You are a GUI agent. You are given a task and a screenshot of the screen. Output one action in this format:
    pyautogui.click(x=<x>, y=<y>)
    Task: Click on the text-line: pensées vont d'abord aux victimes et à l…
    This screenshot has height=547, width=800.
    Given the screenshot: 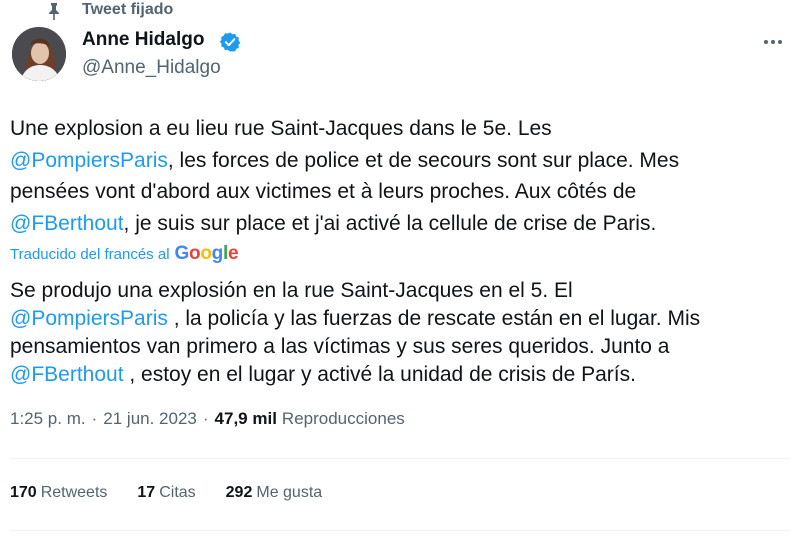 What is the action you would take?
    pyautogui.click(x=400, y=192)
    